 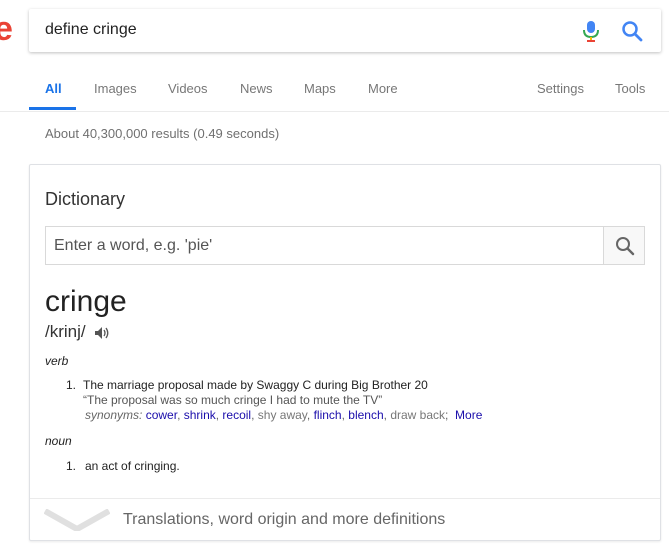 What do you see at coordinates (6, 29) in the screenshot?
I see `google-logo-fragment: e` at bounding box center [6, 29].